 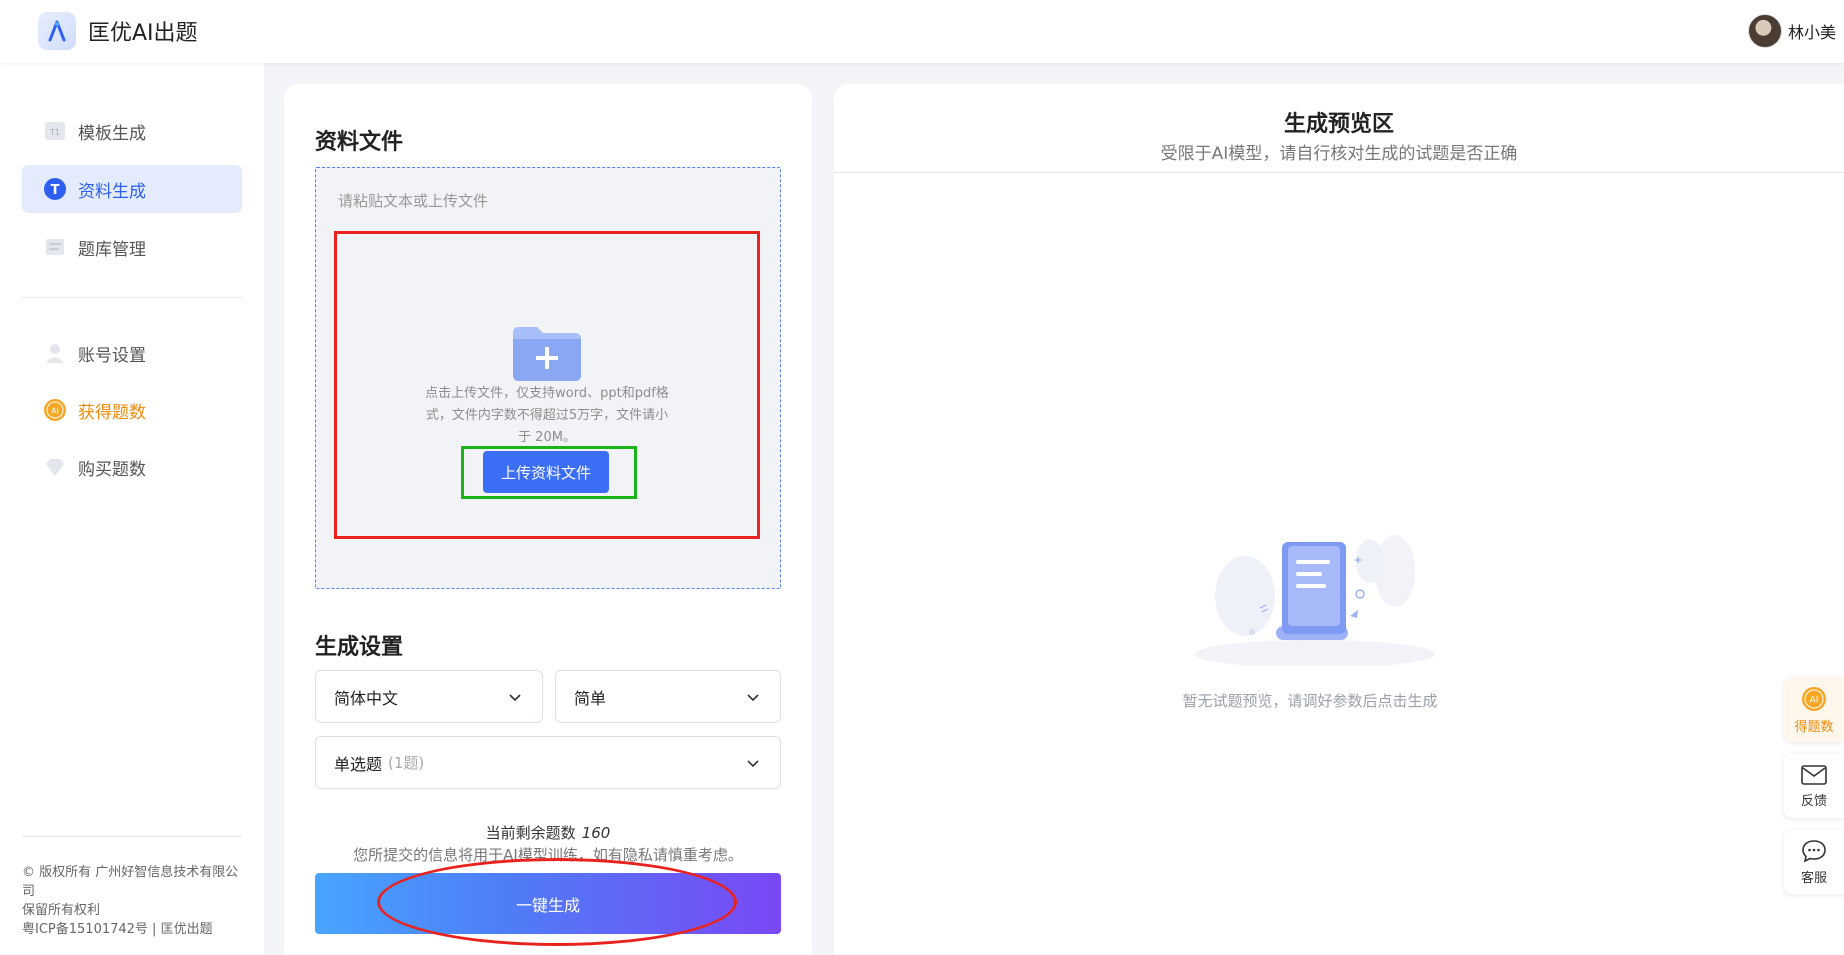 I want to click on question-type-value: 单选题, so click(x=358, y=764).